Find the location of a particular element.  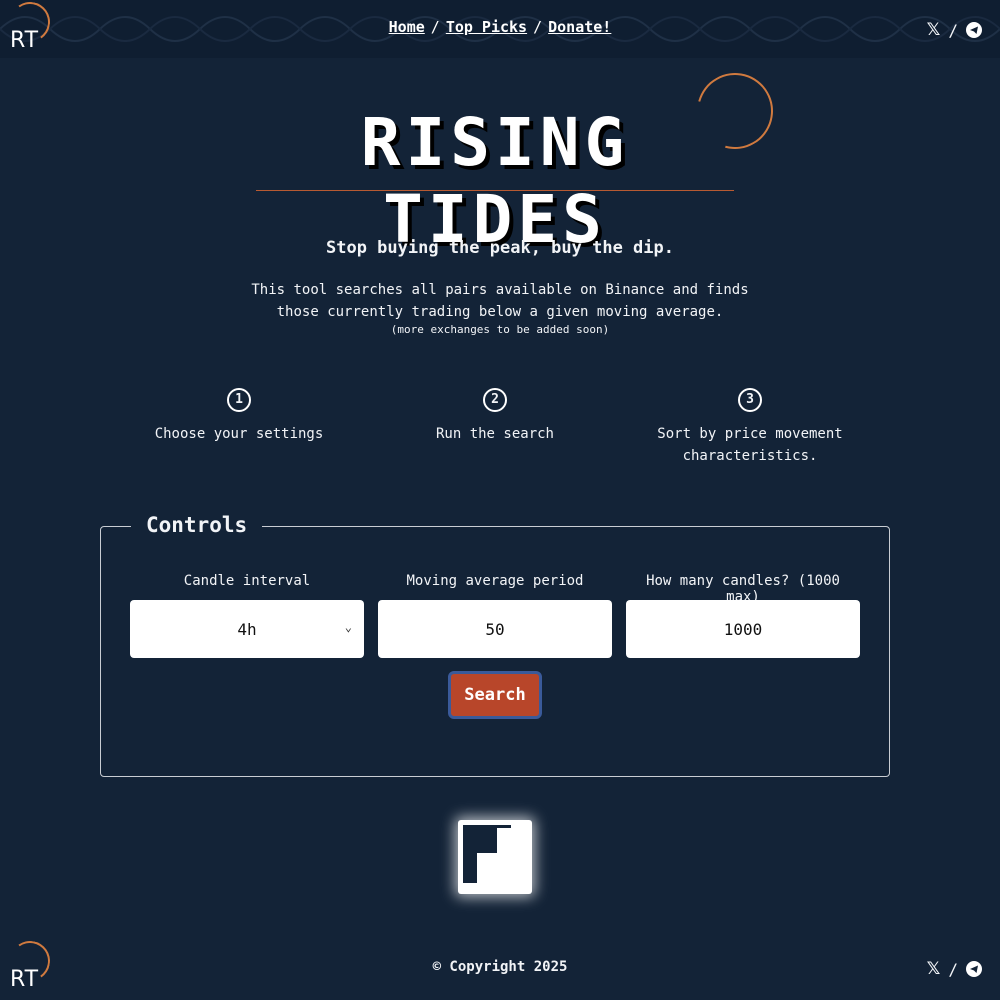

tagline: Stop buying the peak, buy the dip. is located at coordinates (500, 248).